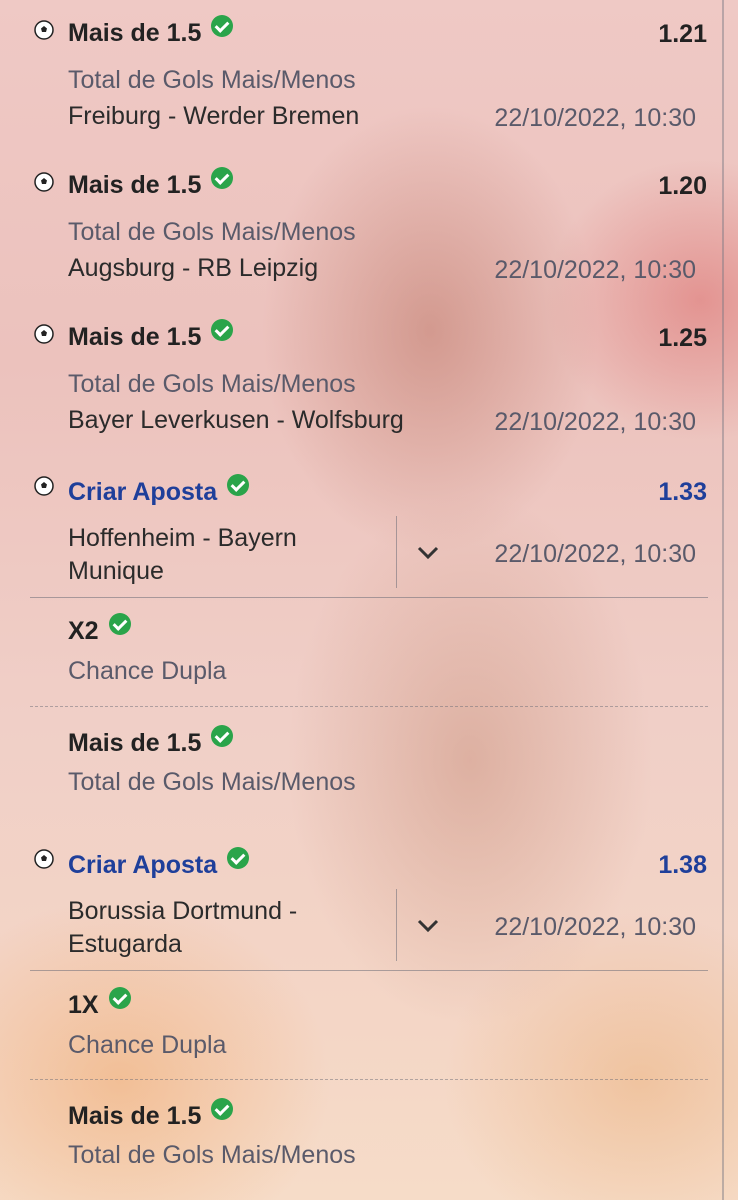  What do you see at coordinates (99, 629) in the screenshot?
I see `leg-market: X2` at bounding box center [99, 629].